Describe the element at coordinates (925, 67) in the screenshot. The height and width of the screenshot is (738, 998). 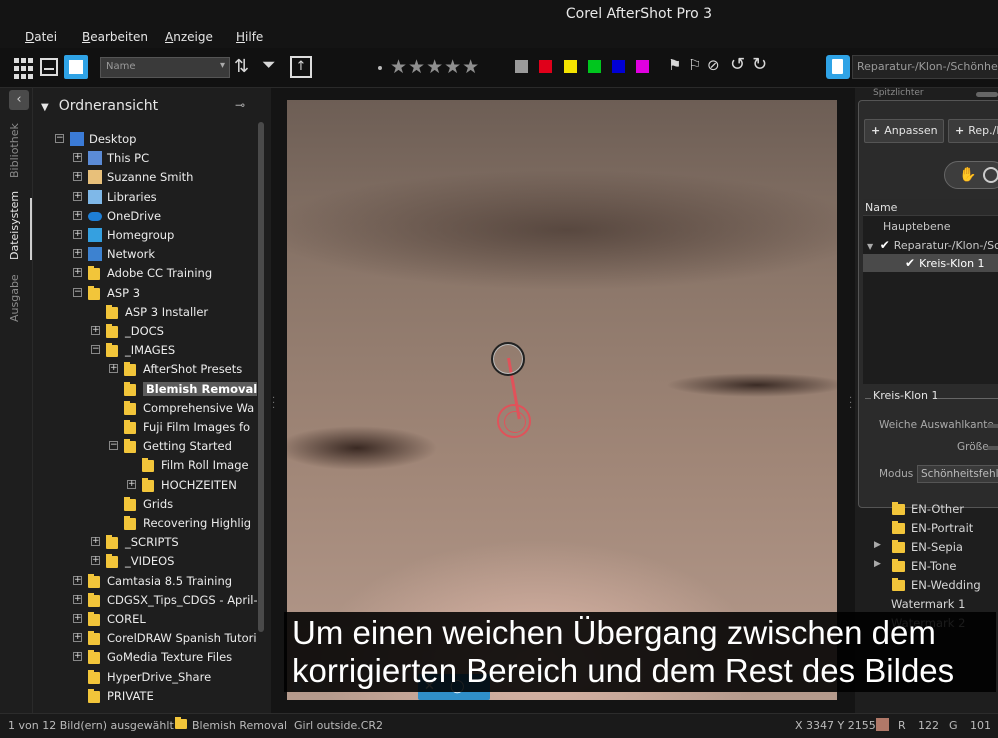
I see `preset-name-field: Reparatur-/Klon-/Schönheitsfehler` at that location.